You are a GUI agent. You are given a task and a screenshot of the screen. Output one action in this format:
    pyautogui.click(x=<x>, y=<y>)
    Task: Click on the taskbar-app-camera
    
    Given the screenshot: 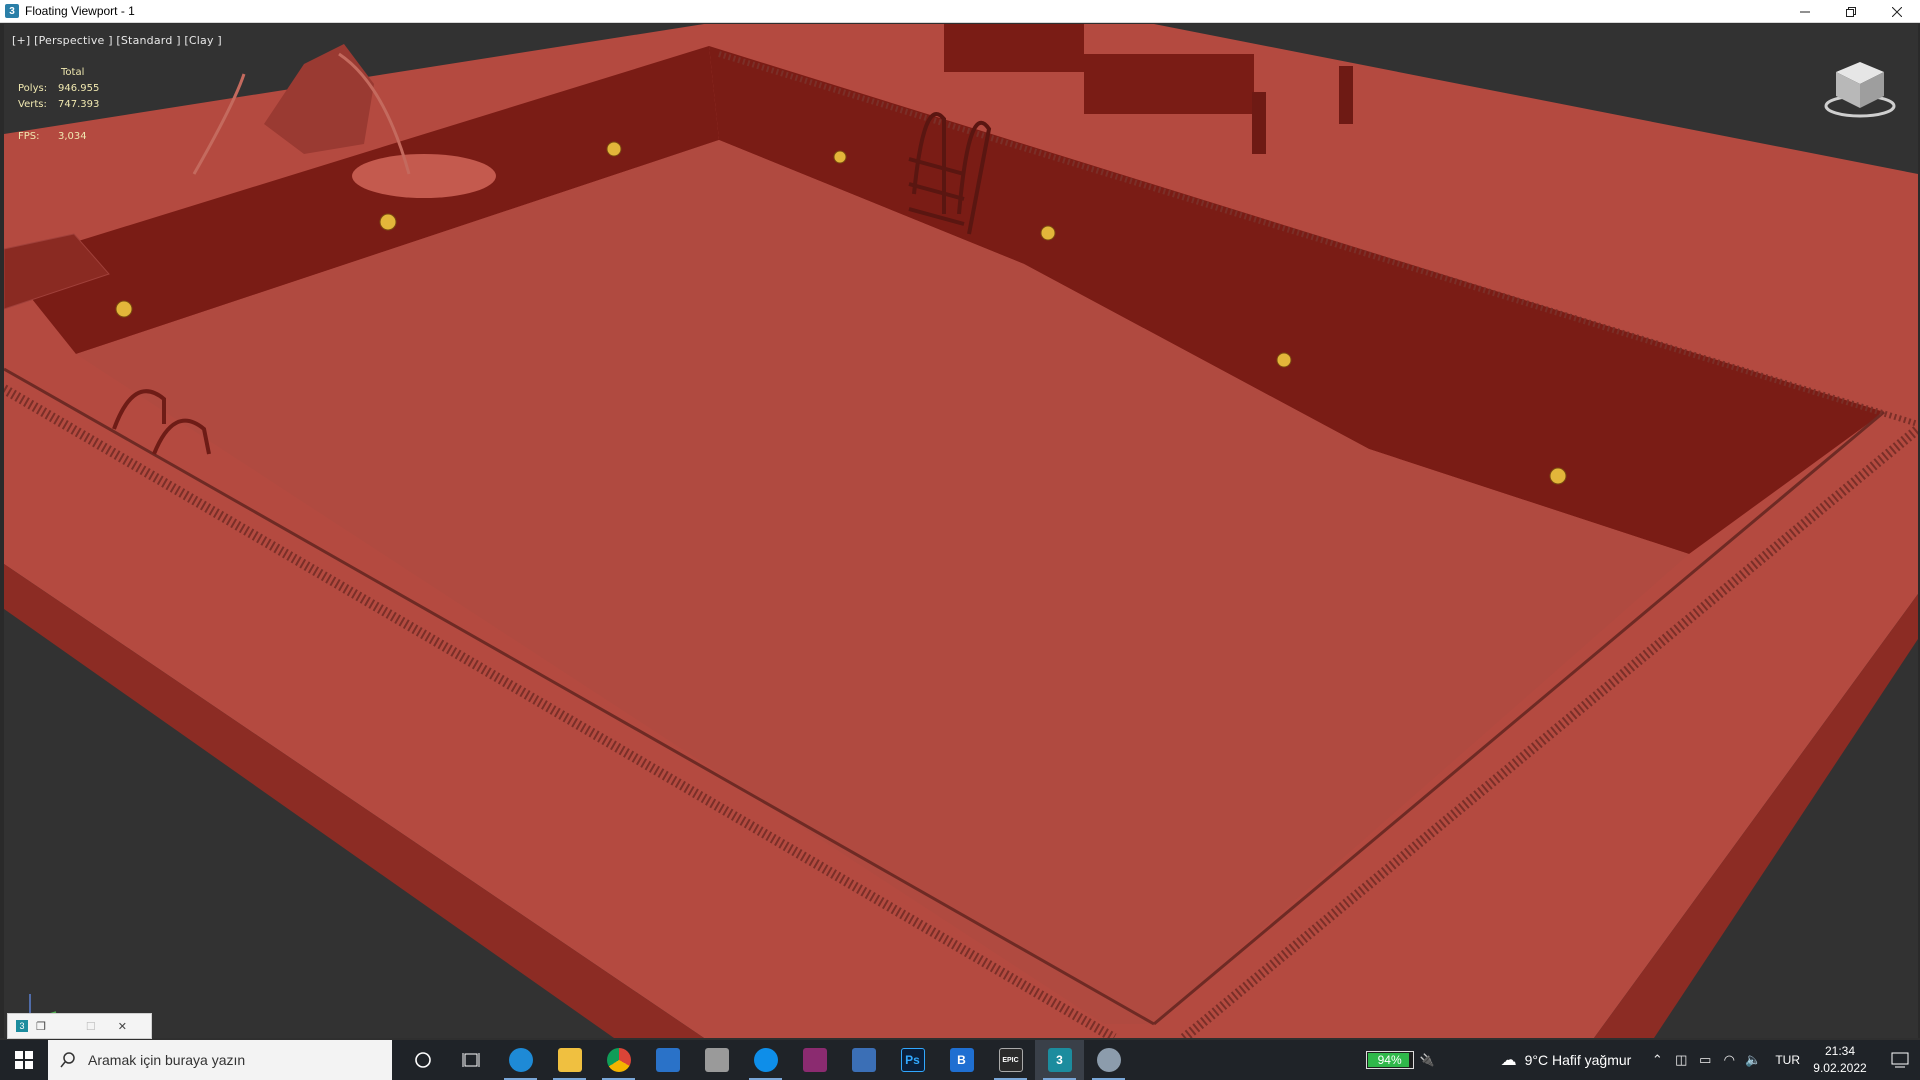 What is the action you would take?
    pyautogui.click(x=863, y=1060)
    